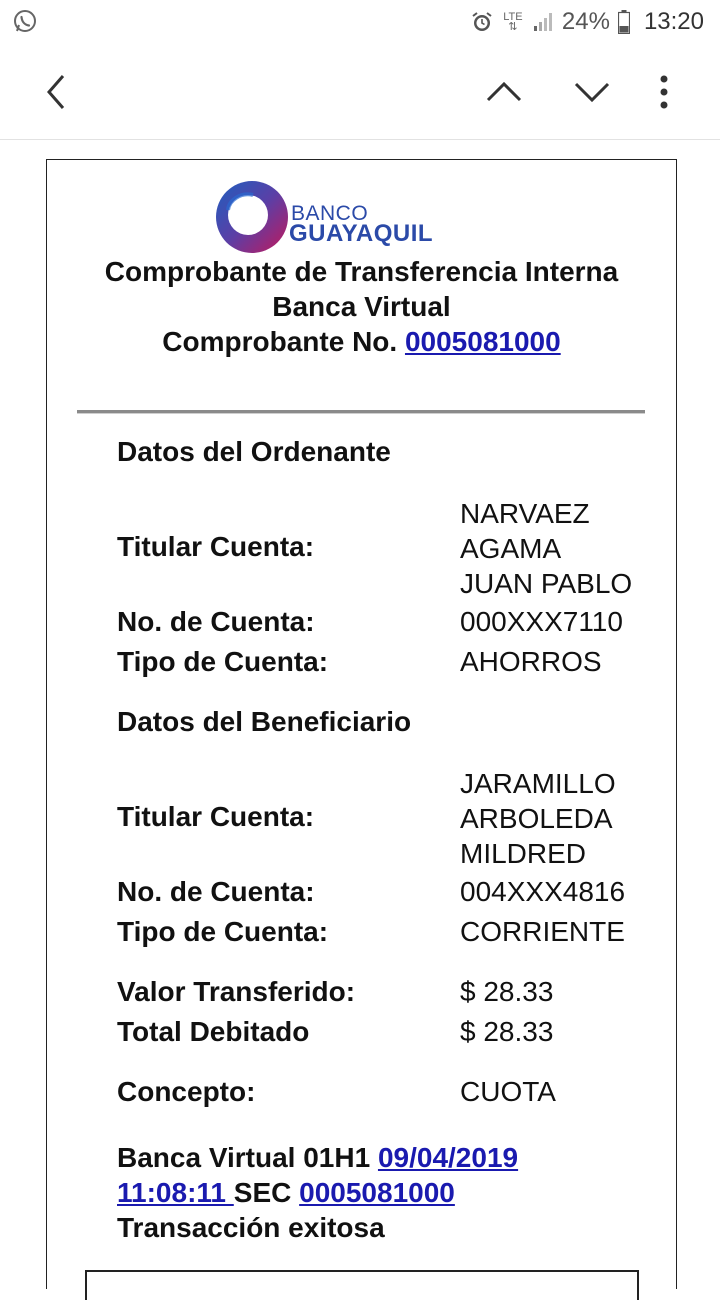 Image resolution: width=720 pixels, height=1300 pixels. I want to click on back-arrow-icon, so click(56, 92).